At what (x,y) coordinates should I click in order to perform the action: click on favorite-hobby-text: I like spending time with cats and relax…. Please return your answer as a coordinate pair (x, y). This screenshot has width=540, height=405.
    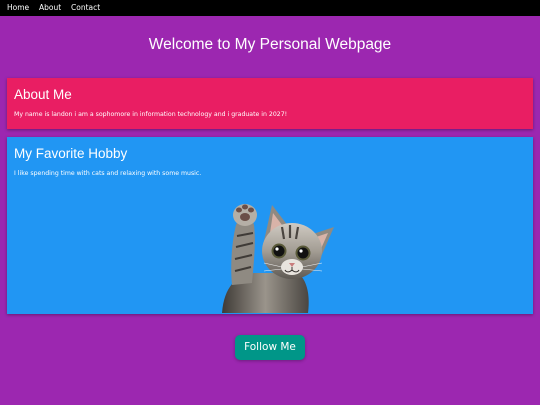
    Looking at the image, I should click on (108, 173).